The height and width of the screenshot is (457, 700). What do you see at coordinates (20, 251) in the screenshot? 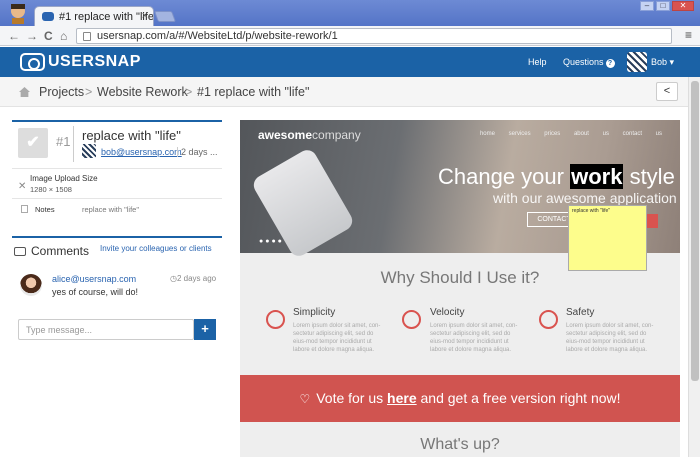
I see `comments-icon` at bounding box center [20, 251].